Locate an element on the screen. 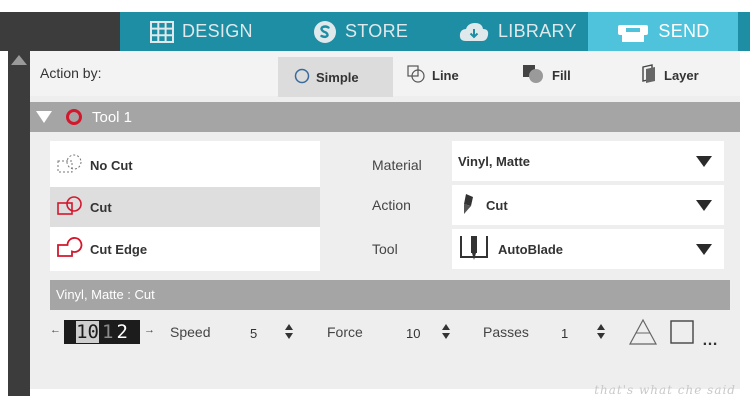 This screenshot has height=405, width=750. action-by-layer: Layer is located at coordinates (669, 75).